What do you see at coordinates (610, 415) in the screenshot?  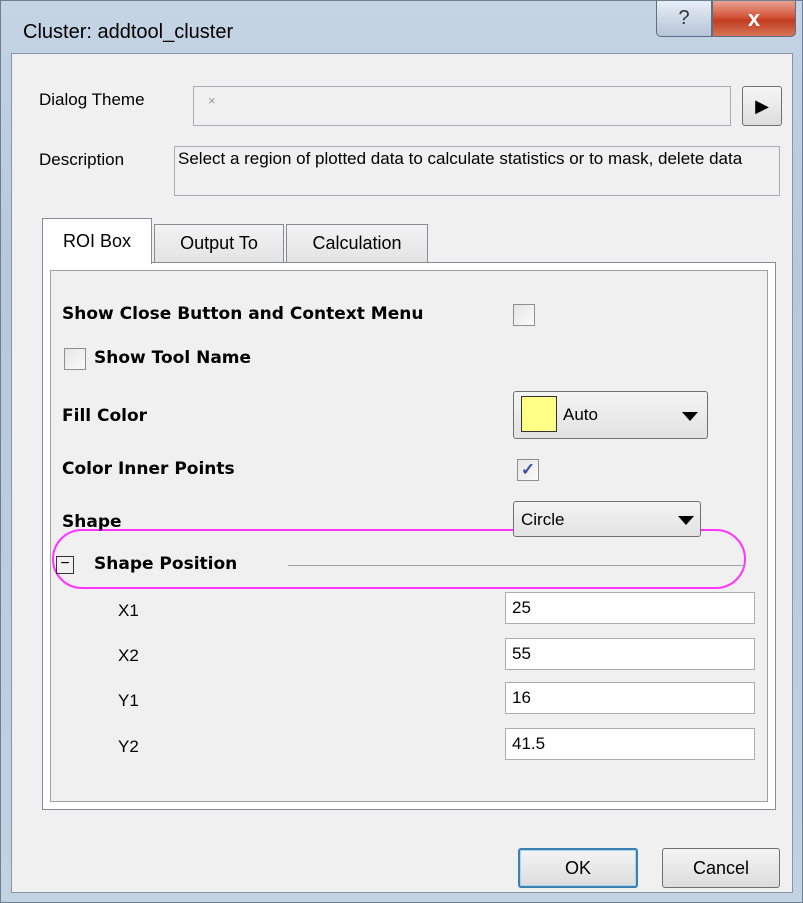 I see `fill-color-dropdown: Auto` at bounding box center [610, 415].